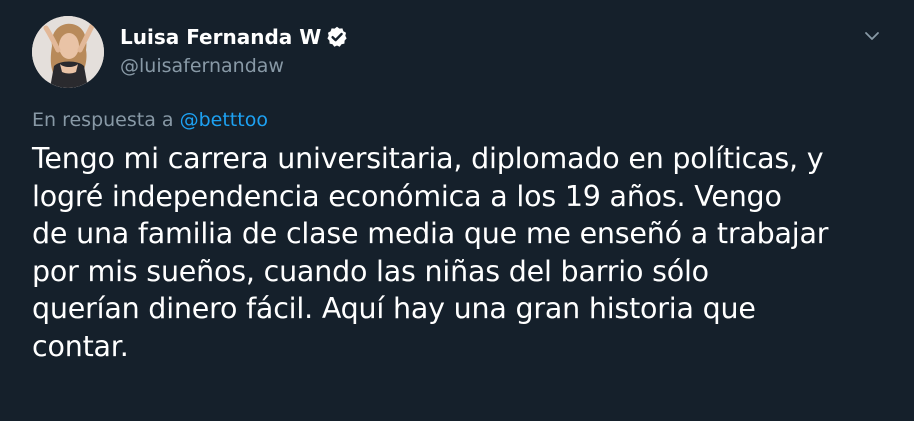 The width and height of the screenshot is (914, 421). I want to click on reply-context: En respuesta a @betttoo, so click(150, 120).